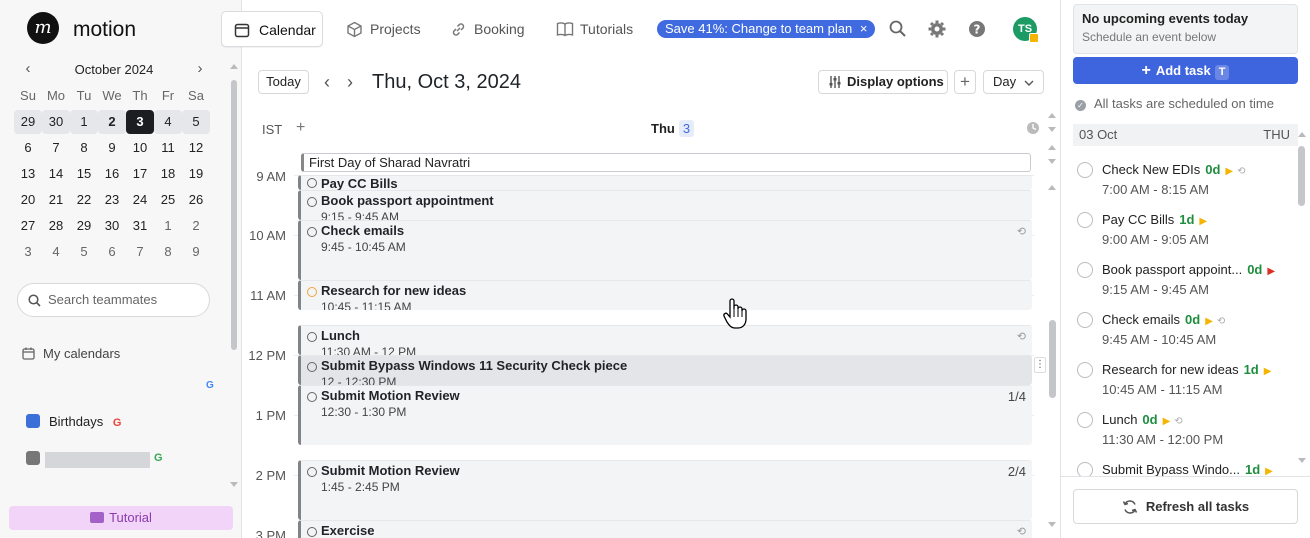 The height and width of the screenshot is (538, 1310). What do you see at coordinates (1185, 423) in the screenshot?
I see `task-item: Lunch 0d ▶ ⟲ 11:30 AM - 12:00 PM` at bounding box center [1185, 423].